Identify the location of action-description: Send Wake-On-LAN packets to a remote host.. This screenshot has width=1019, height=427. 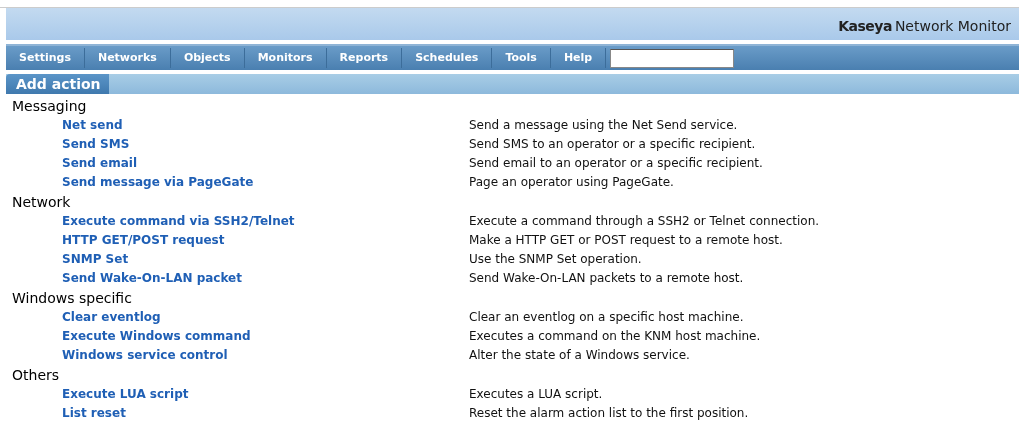
(606, 278).